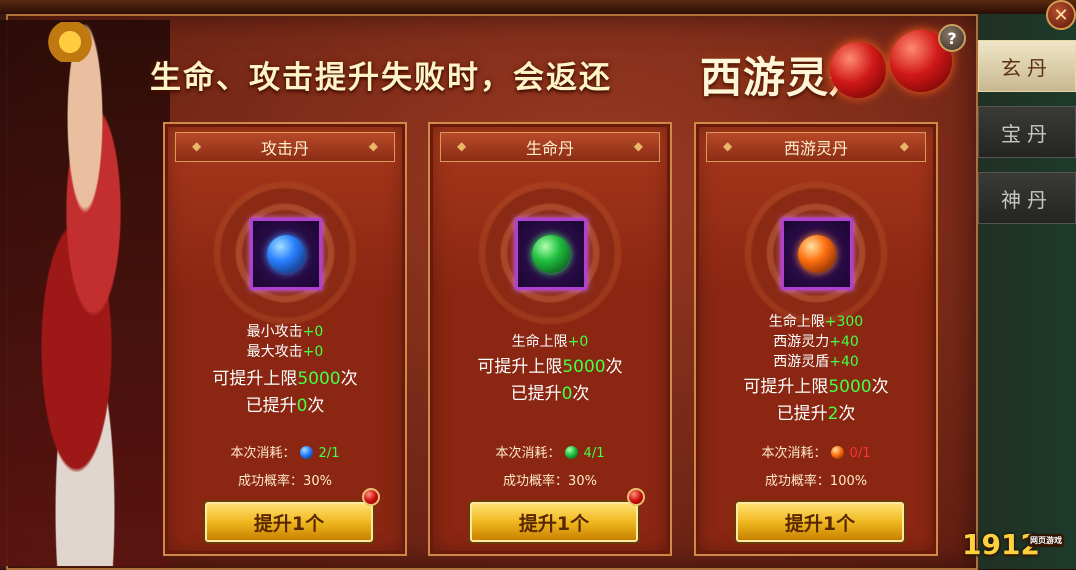  I want to click on cost-line: 本次消耗： 0/1, so click(816, 453).